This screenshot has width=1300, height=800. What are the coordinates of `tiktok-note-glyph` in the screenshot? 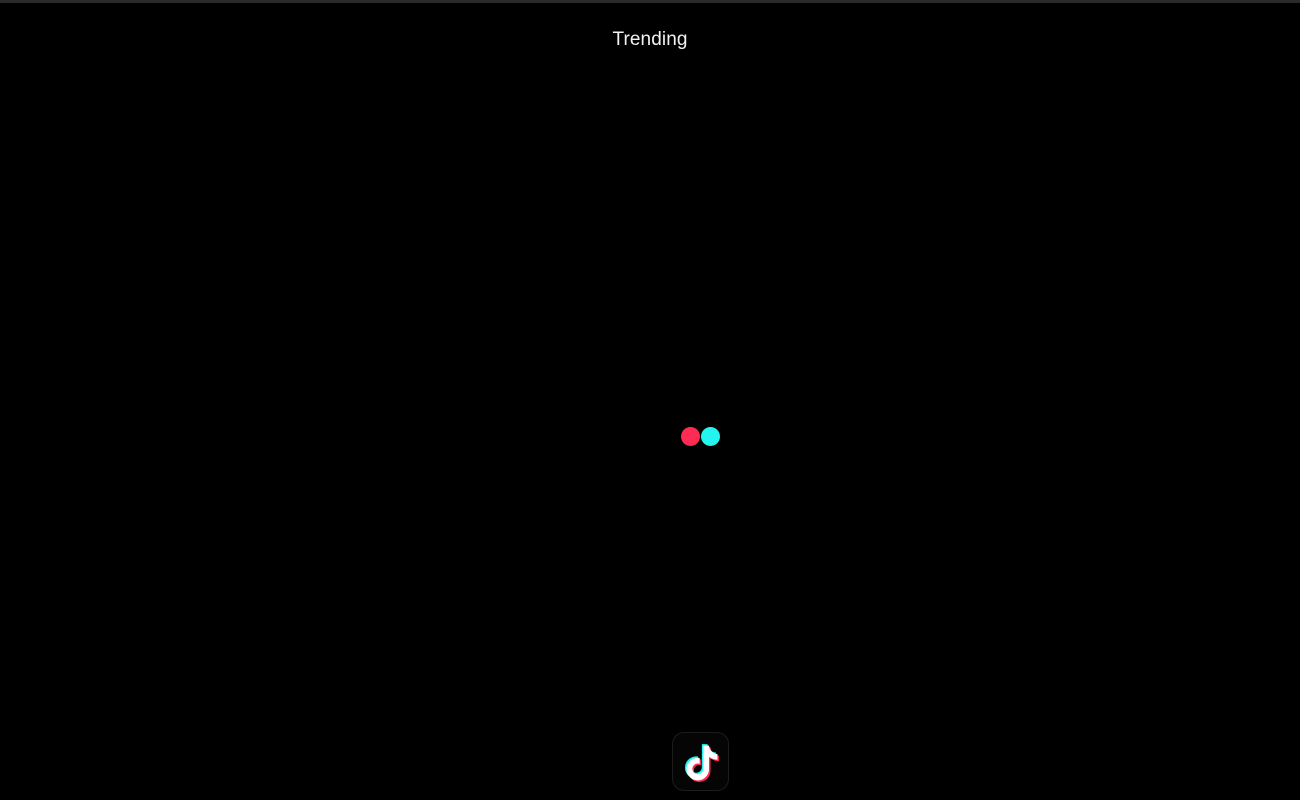 It's located at (702, 763).